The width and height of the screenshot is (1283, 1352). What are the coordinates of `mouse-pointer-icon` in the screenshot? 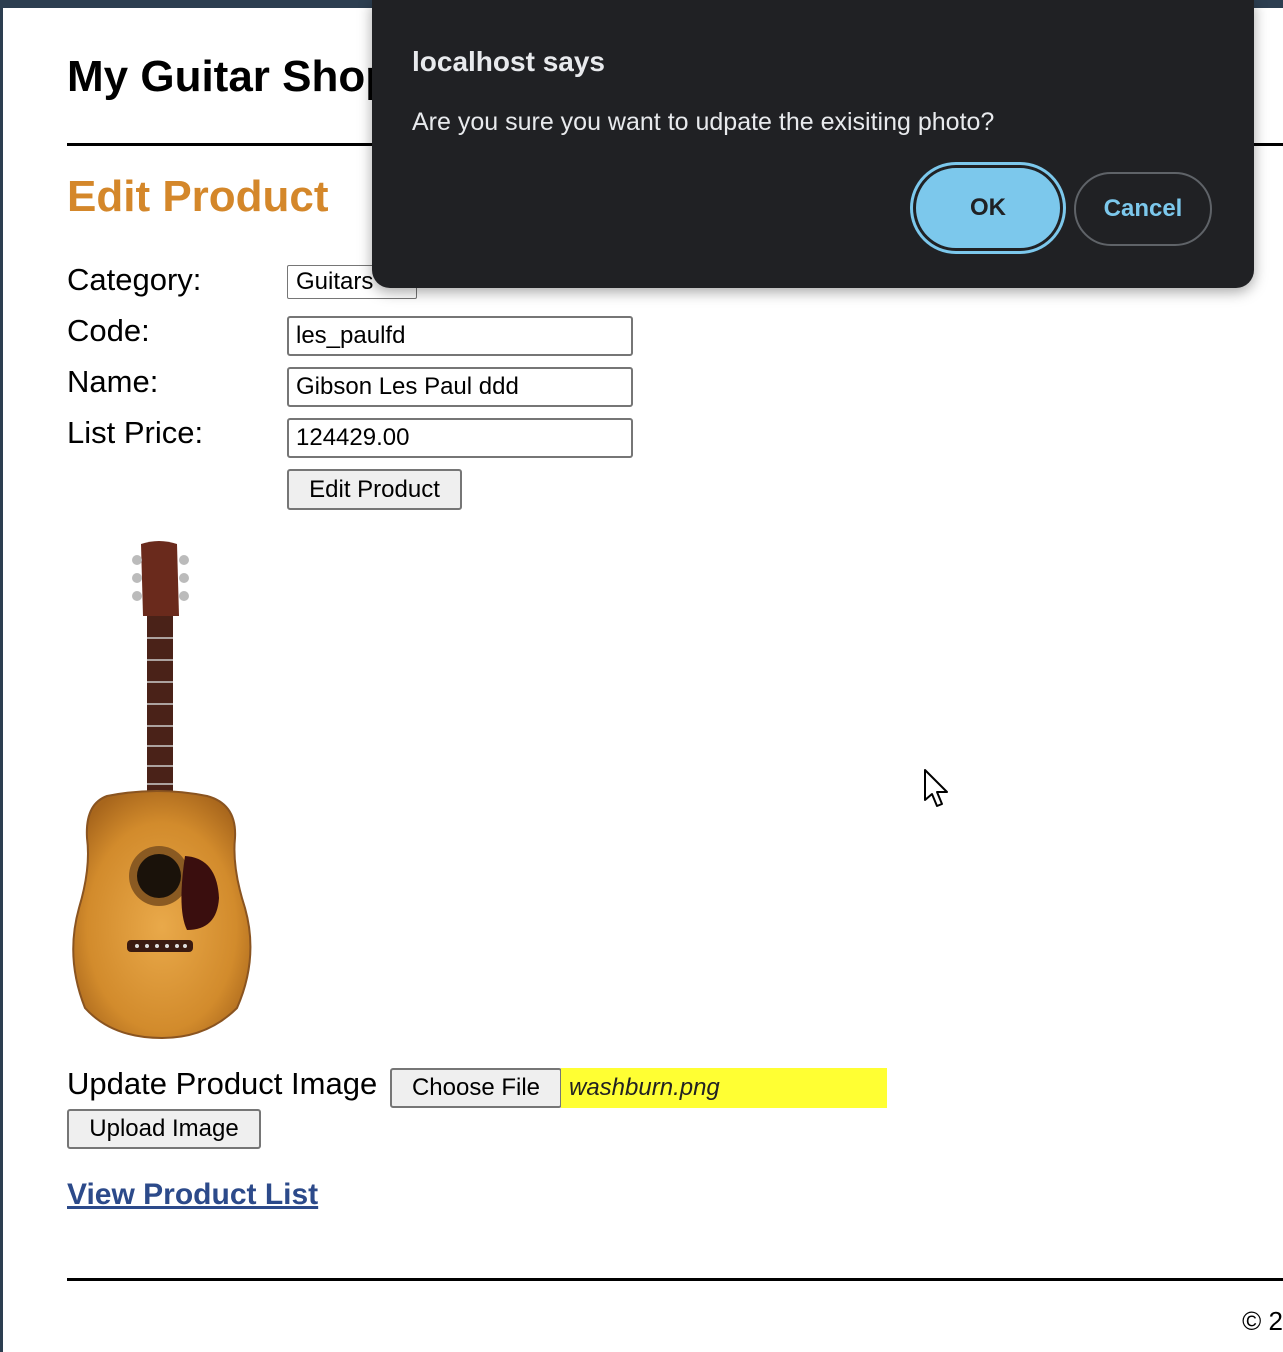 It's located at (936, 788).